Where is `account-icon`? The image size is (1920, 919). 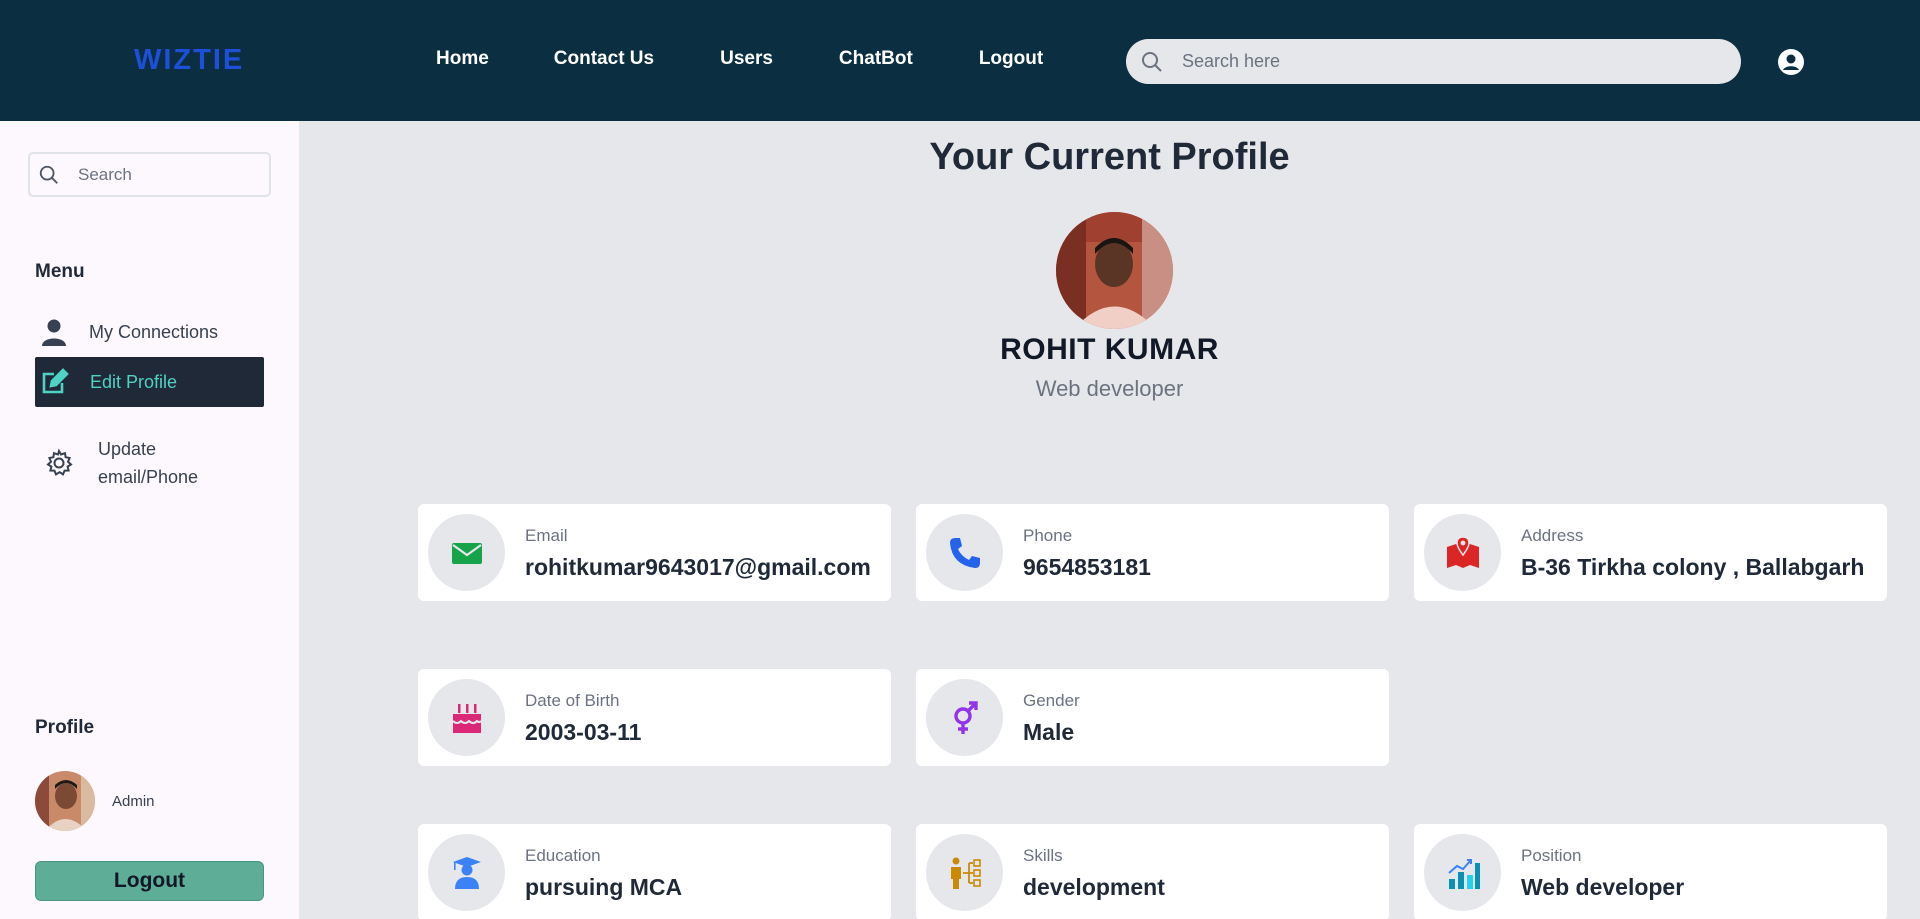 account-icon is located at coordinates (1791, 62).